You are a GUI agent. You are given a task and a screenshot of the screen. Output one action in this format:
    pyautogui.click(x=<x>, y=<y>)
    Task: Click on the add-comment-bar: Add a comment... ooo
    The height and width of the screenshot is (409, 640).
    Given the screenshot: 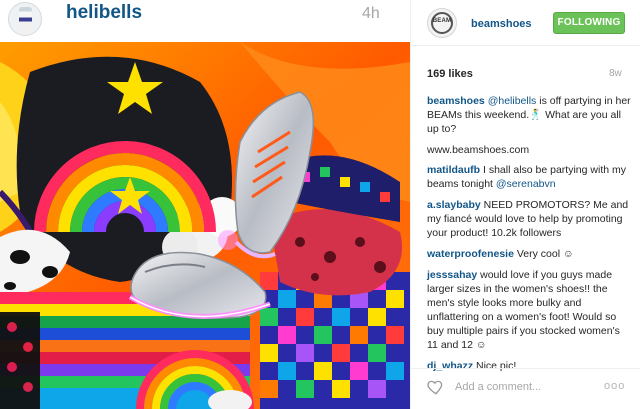 What is the action you would take?
    pyautogui.click(x=525, y=388)
    